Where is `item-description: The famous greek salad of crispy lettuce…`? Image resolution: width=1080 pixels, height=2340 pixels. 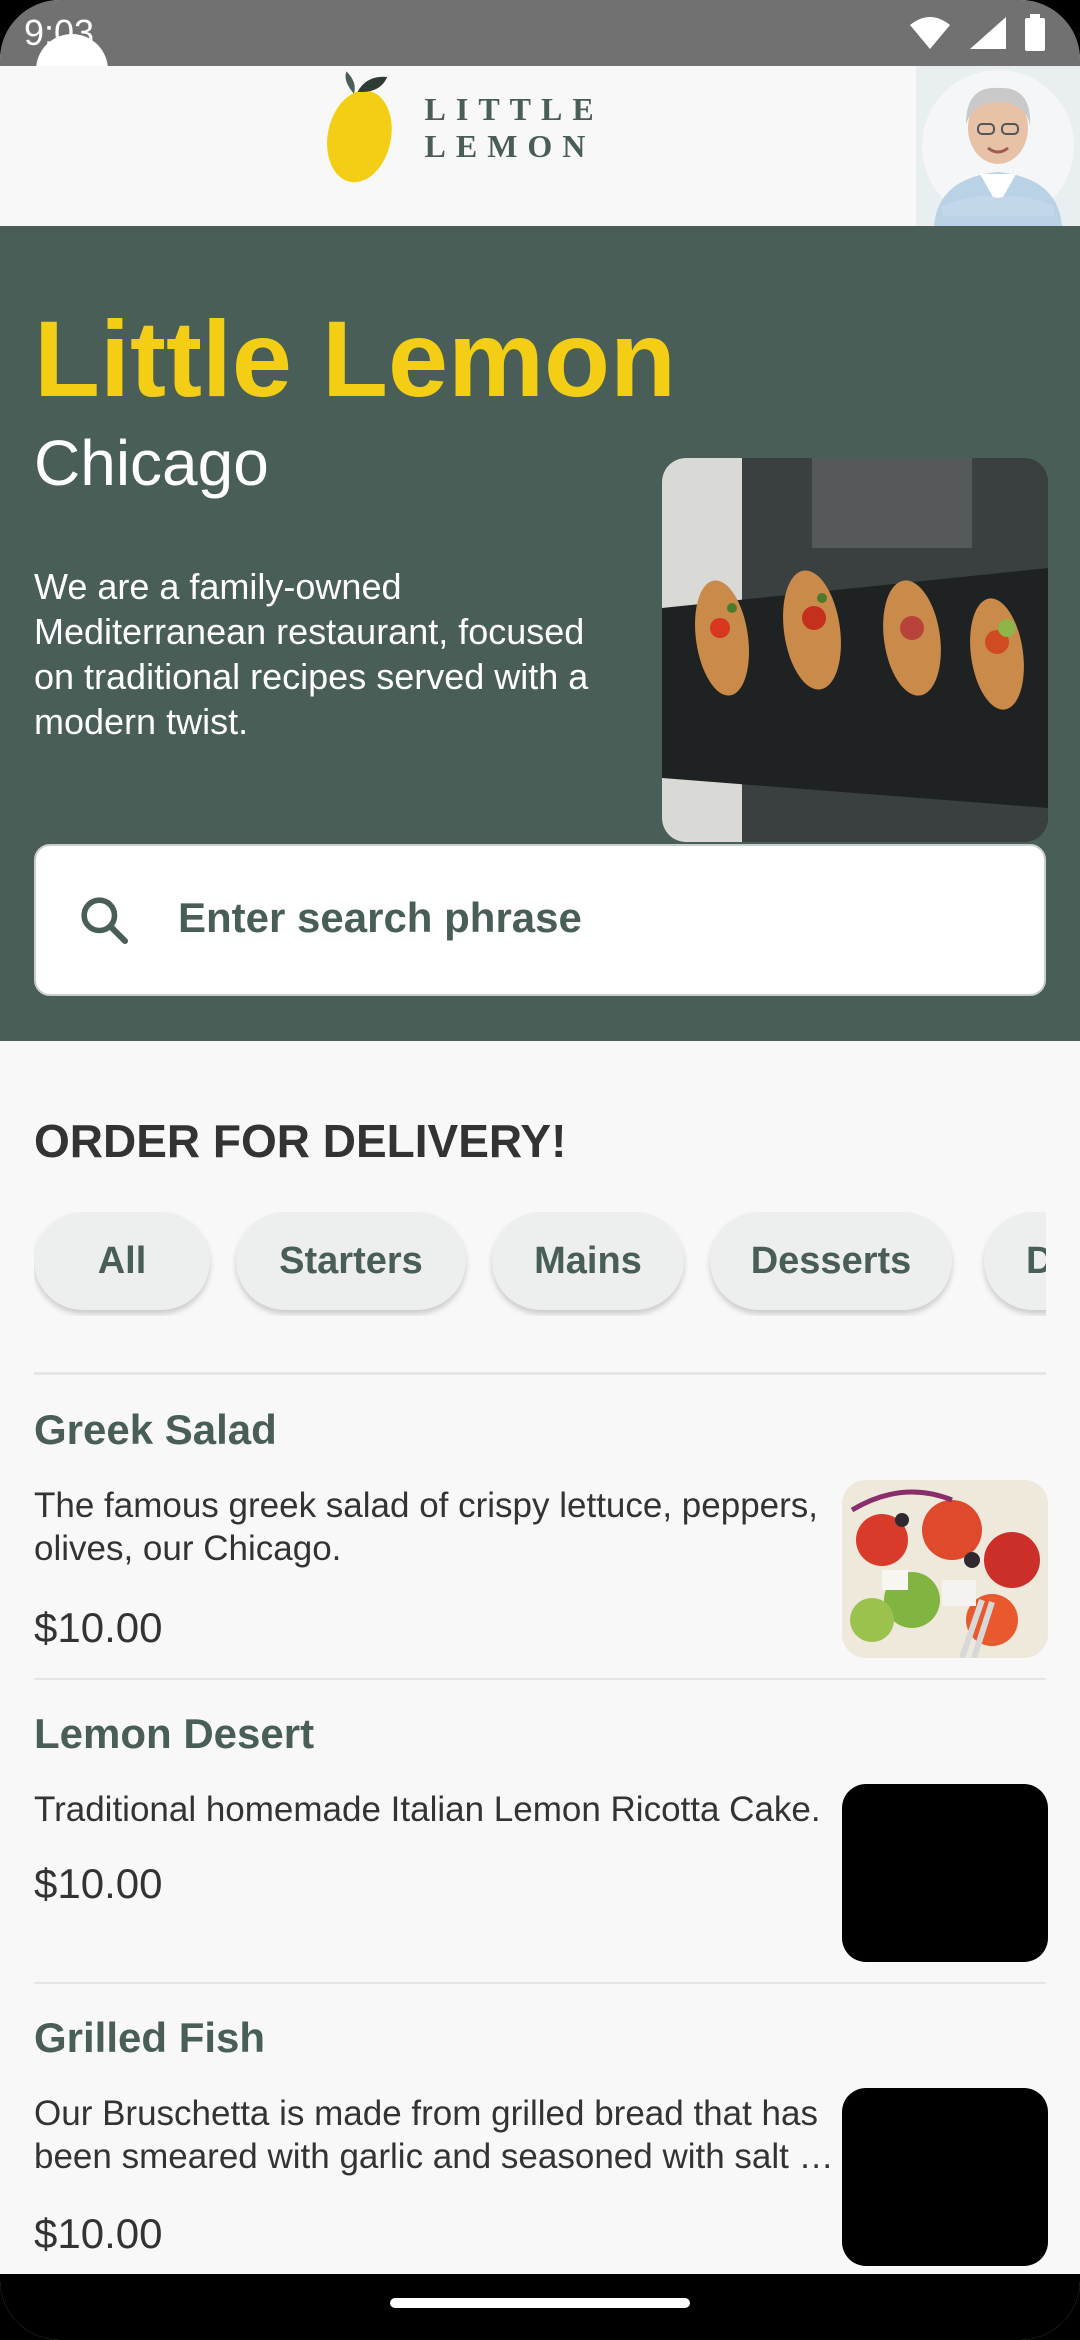
item-description: The famous greek salad of crispy lettuce… is located at coordinates (426, 1527).